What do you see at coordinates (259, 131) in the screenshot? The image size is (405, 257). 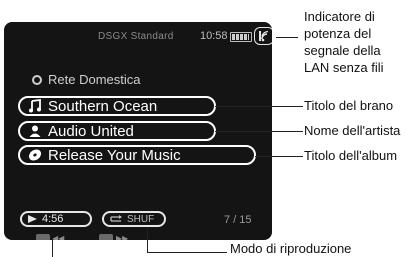 I see `callout-line-artist` at bounding box center [259, 131].